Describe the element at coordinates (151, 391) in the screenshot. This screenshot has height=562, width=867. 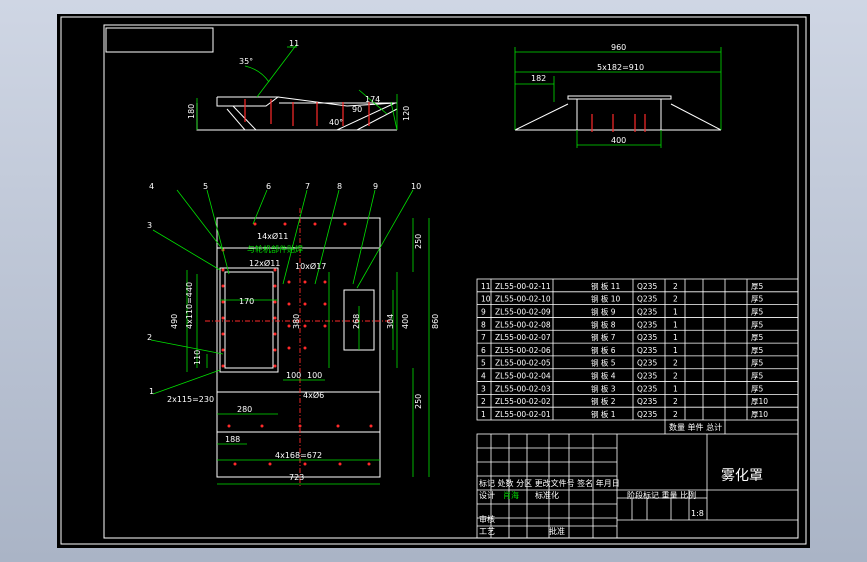
I see `callout-1: 1` at that location.